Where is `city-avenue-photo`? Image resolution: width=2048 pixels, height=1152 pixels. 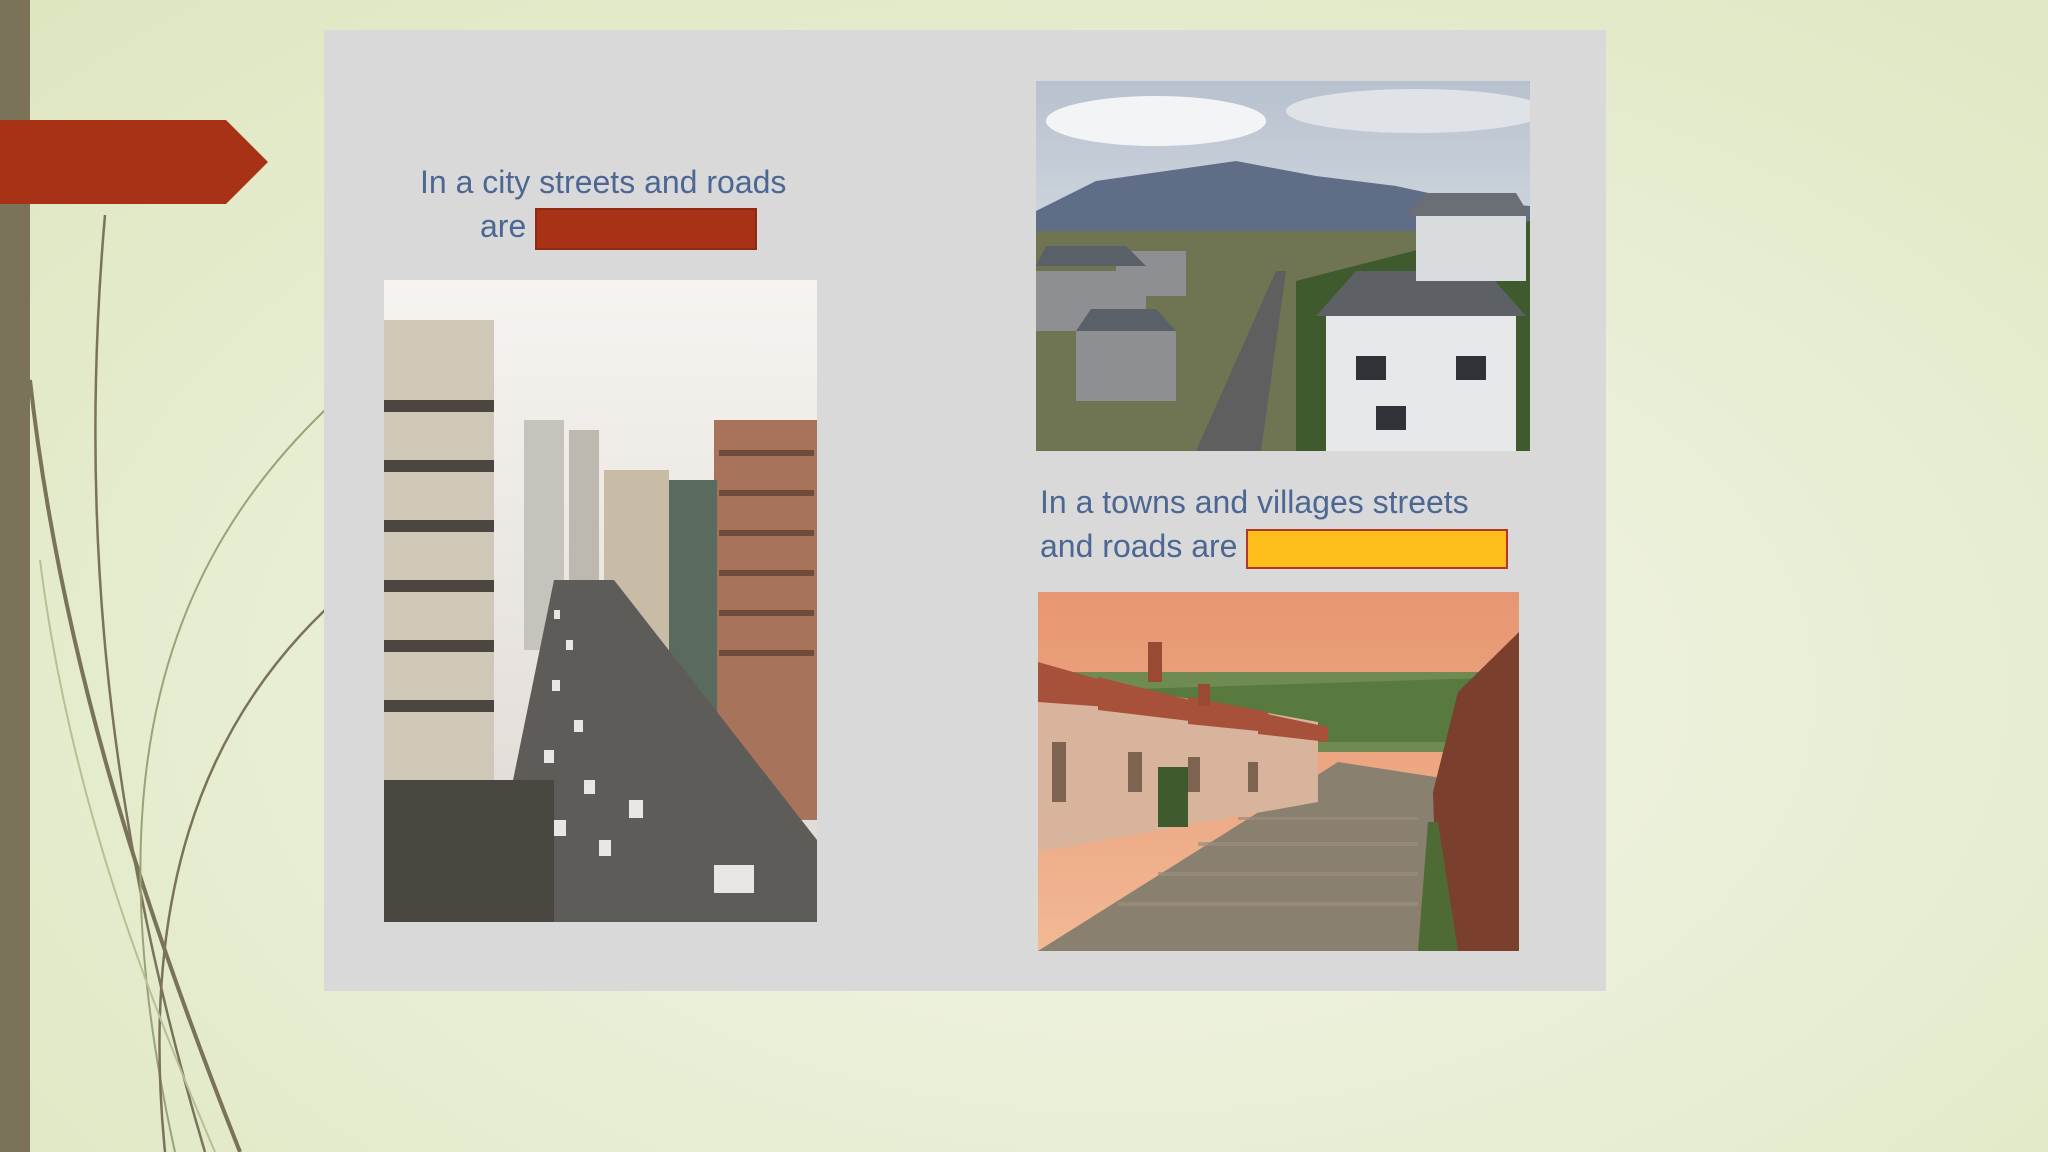 city-avenue-photo is located at coordinates (600, 601).